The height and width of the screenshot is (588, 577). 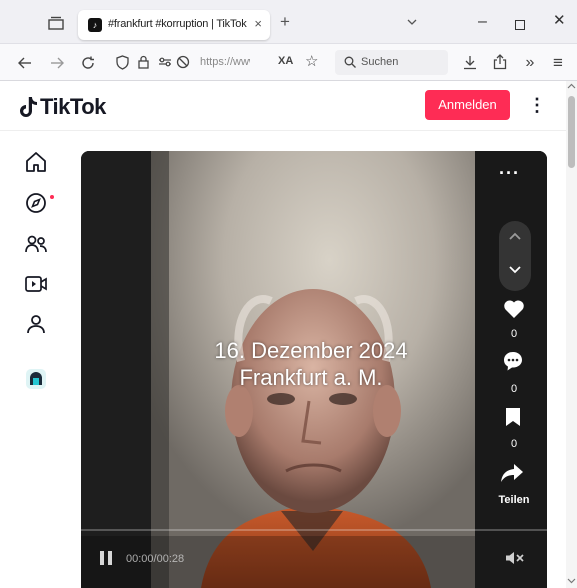 What do you see at coordinates (520, 25) in the screenshot?
I see `maximize-button` at bounding box center [520, 25].